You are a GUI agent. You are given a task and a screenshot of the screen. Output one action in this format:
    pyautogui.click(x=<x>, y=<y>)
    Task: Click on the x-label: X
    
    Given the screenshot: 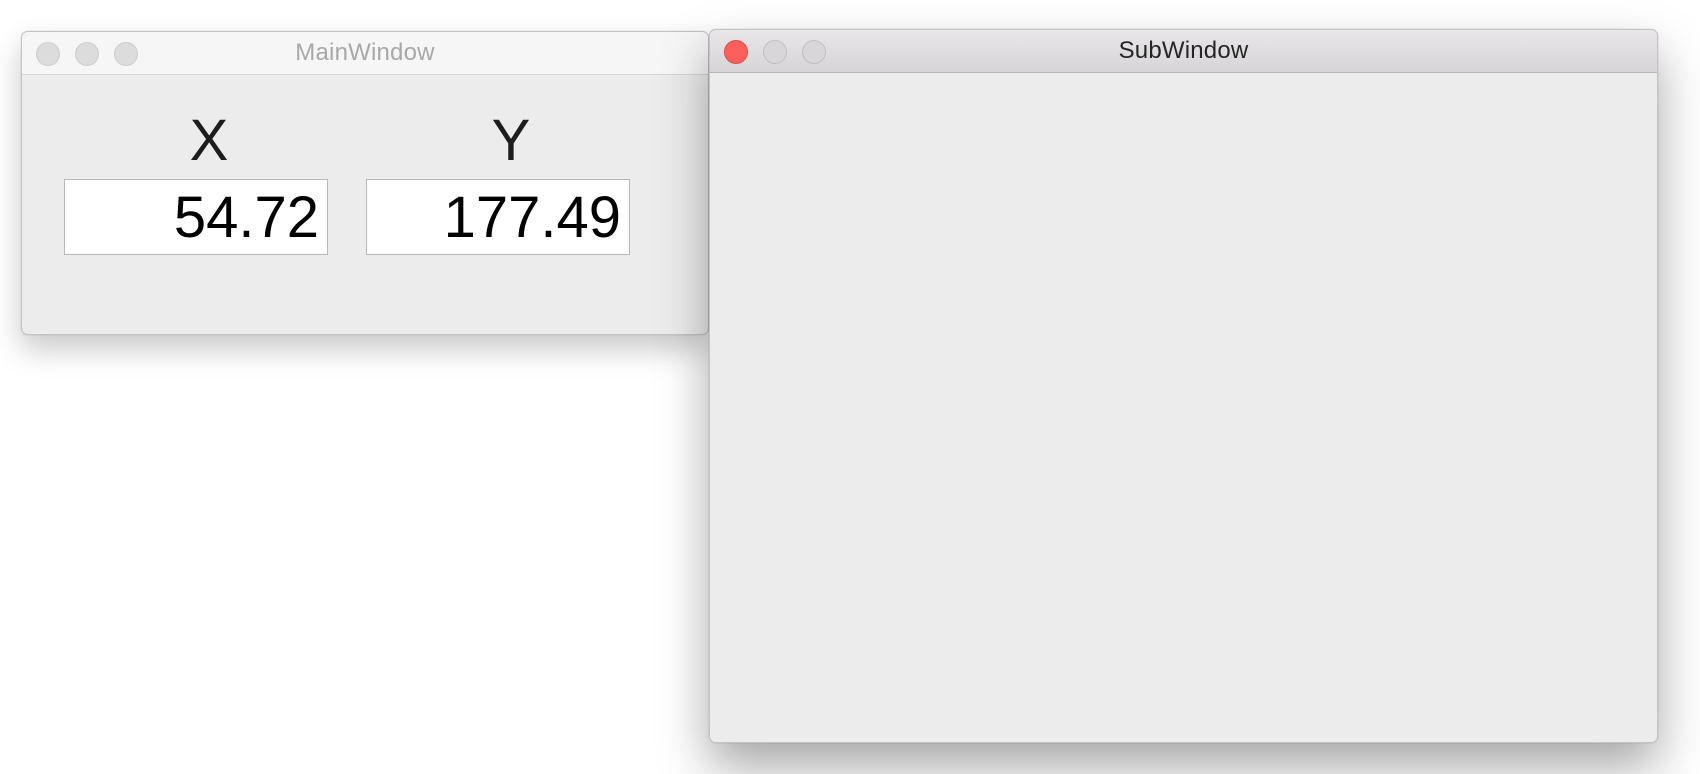 What is the action you would take?
    pyautogui.click(x=209, y=140)
    